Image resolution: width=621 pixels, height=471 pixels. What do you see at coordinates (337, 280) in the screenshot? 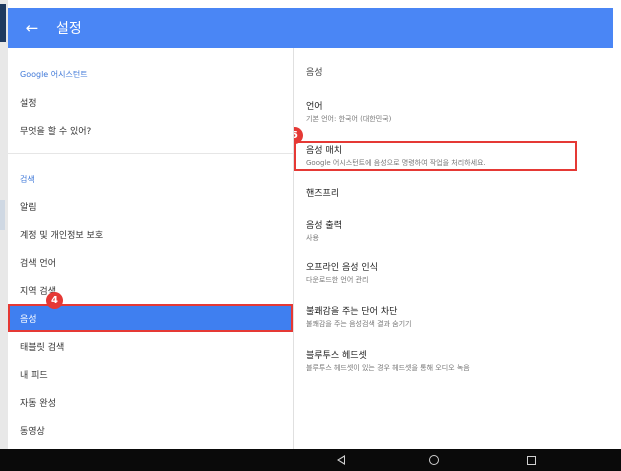
I see `pref-subtitle: 다운로드한 언어 관리` at bounding box center [337, 280].